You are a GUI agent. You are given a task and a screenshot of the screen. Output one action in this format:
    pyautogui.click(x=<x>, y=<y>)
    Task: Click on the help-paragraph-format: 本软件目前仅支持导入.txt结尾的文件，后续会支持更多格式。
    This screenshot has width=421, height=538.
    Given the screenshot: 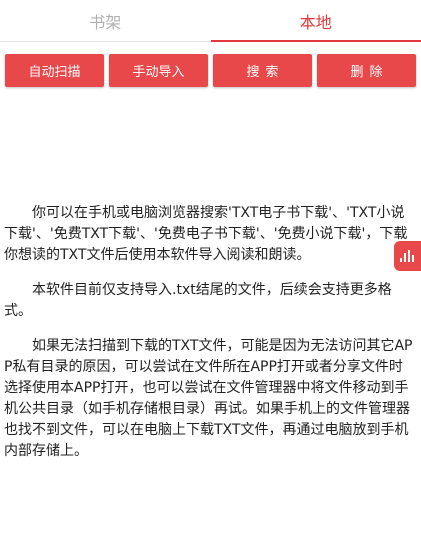 What is the action you would take?
    pyautogui.click(x=198, y=300)
    